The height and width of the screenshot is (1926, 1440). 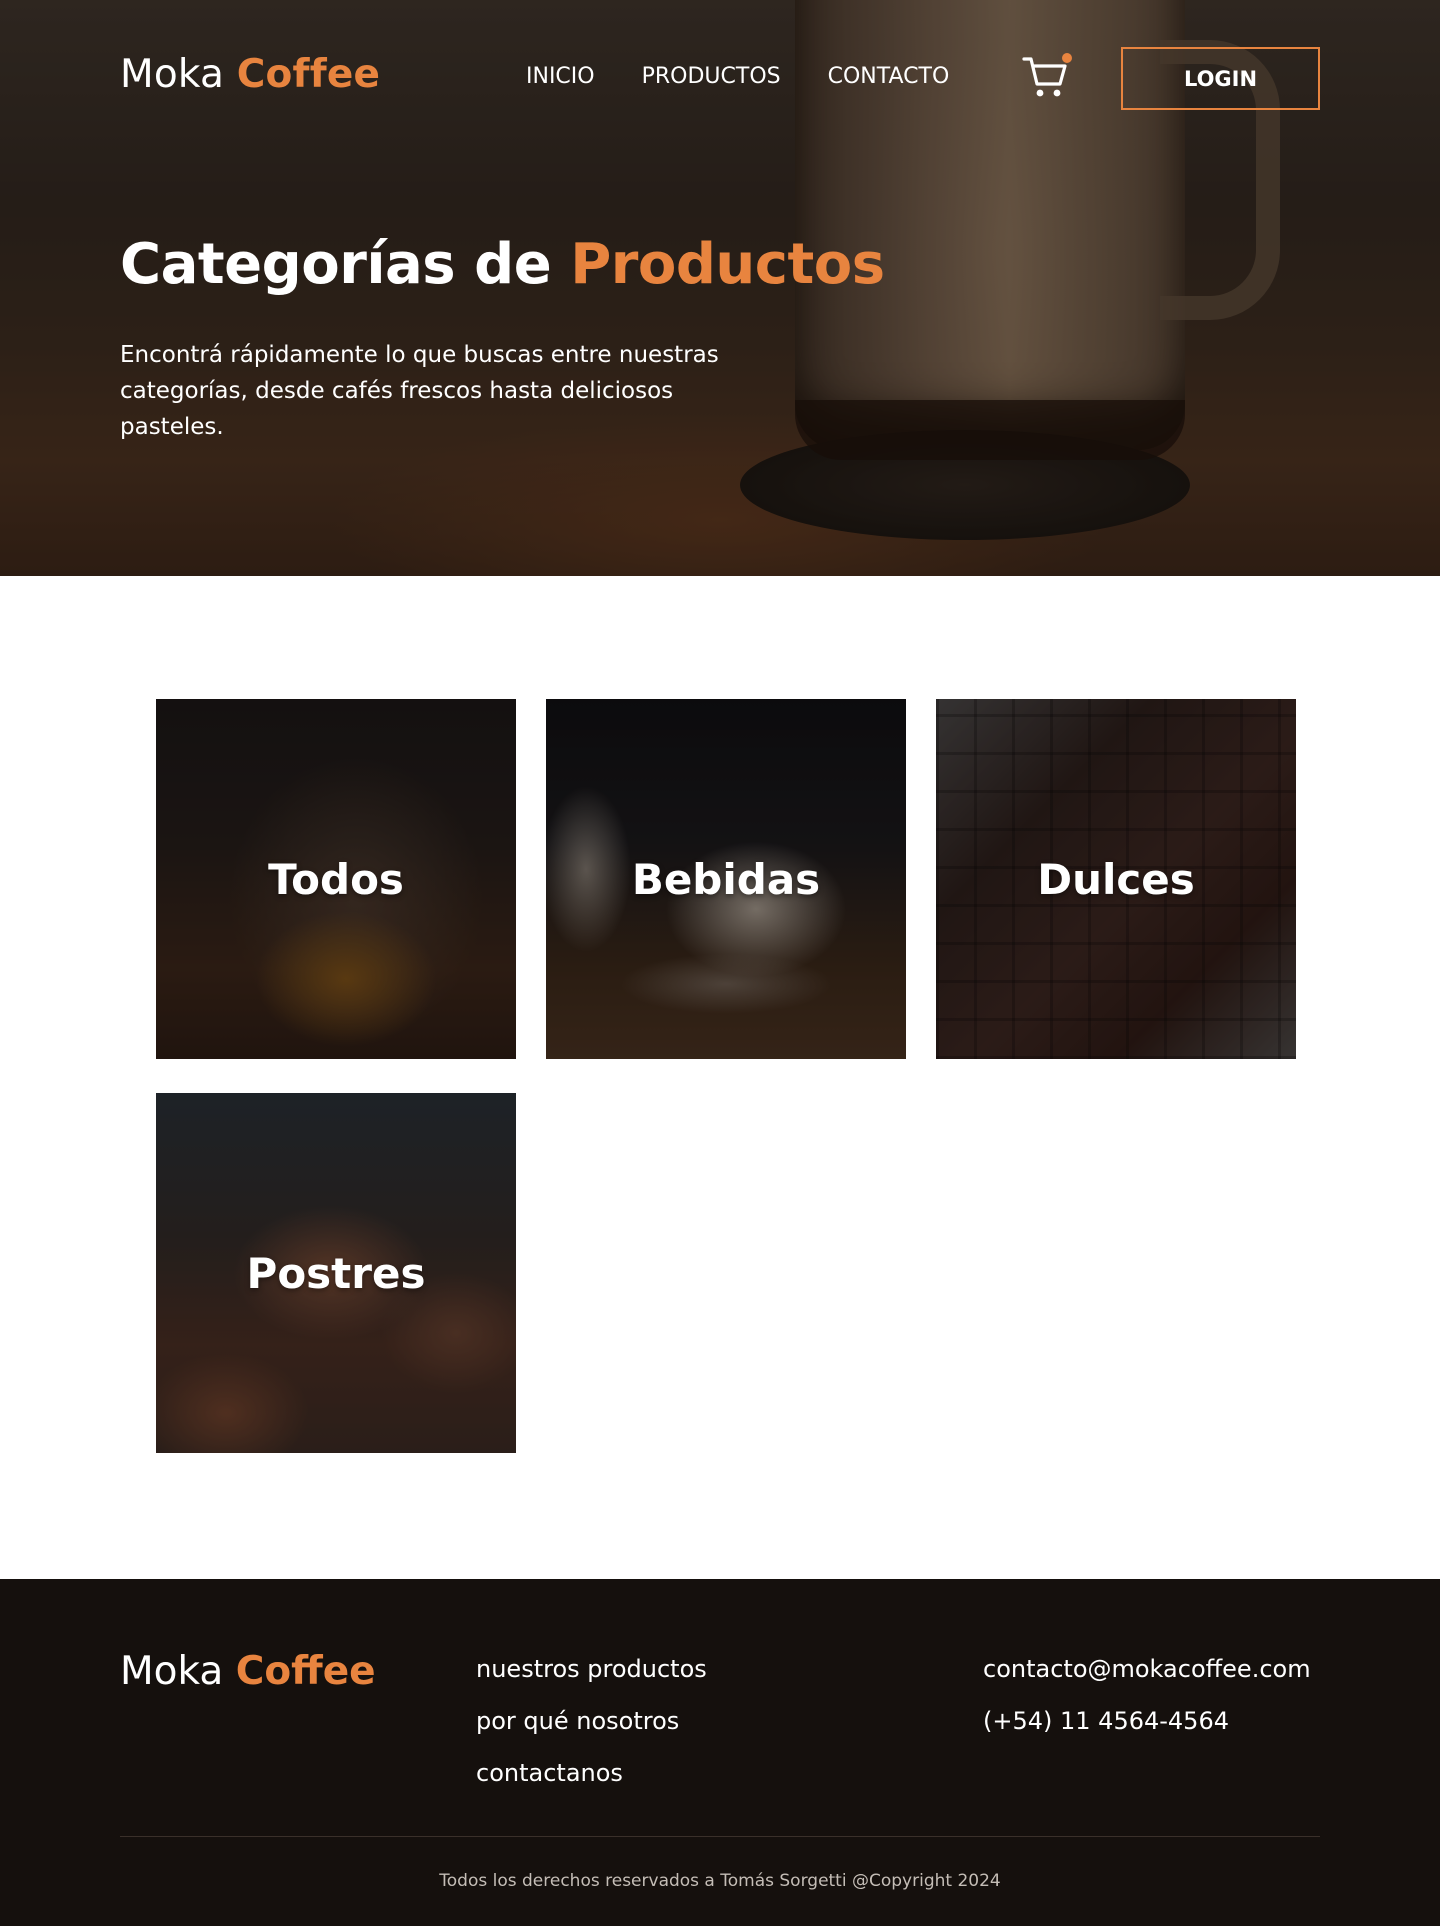 What do you see at coordinates (727, 264) in the screenshot?
I see `page-title-part2: Productos` at bounding box center [727, 264].